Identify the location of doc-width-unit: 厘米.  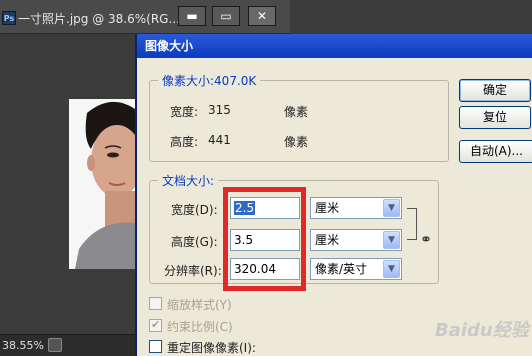
(327, 208).